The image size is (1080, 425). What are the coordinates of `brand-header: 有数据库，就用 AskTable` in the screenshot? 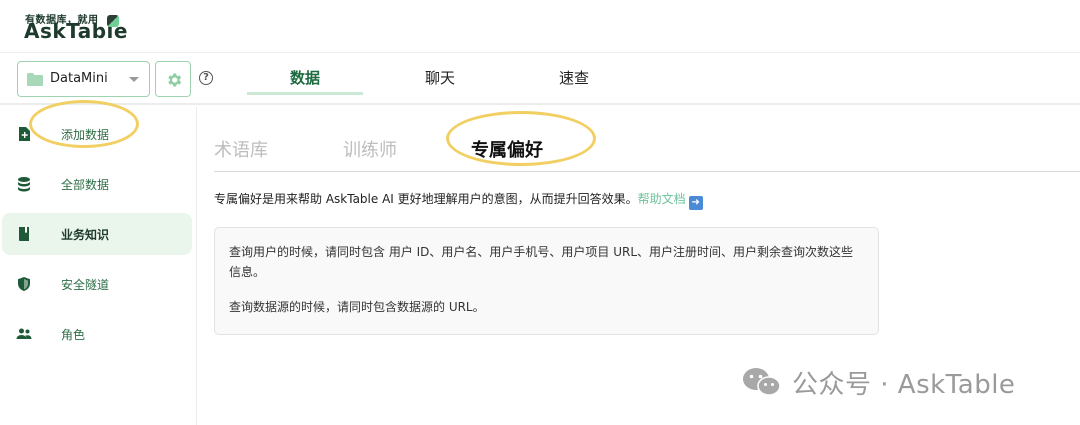 It's located at (540, 26).